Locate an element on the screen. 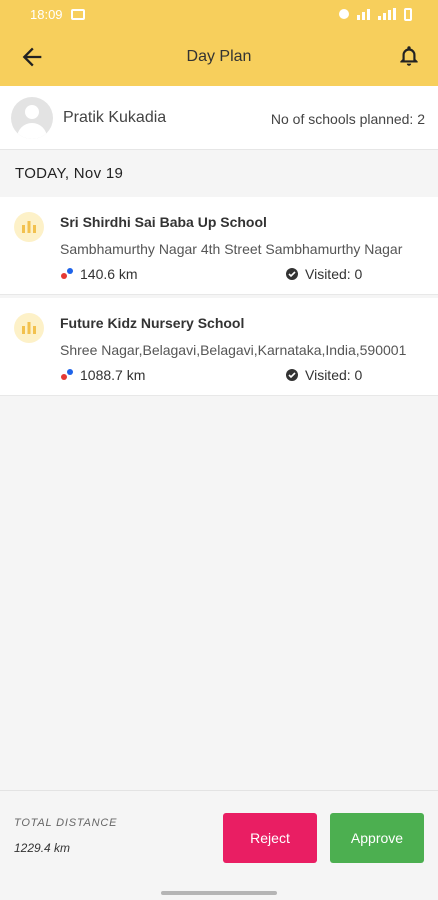 Image resolution: width=438 pixels, height=900 pixels. distance: 1088.7 km is located at coordinates (102, 375).